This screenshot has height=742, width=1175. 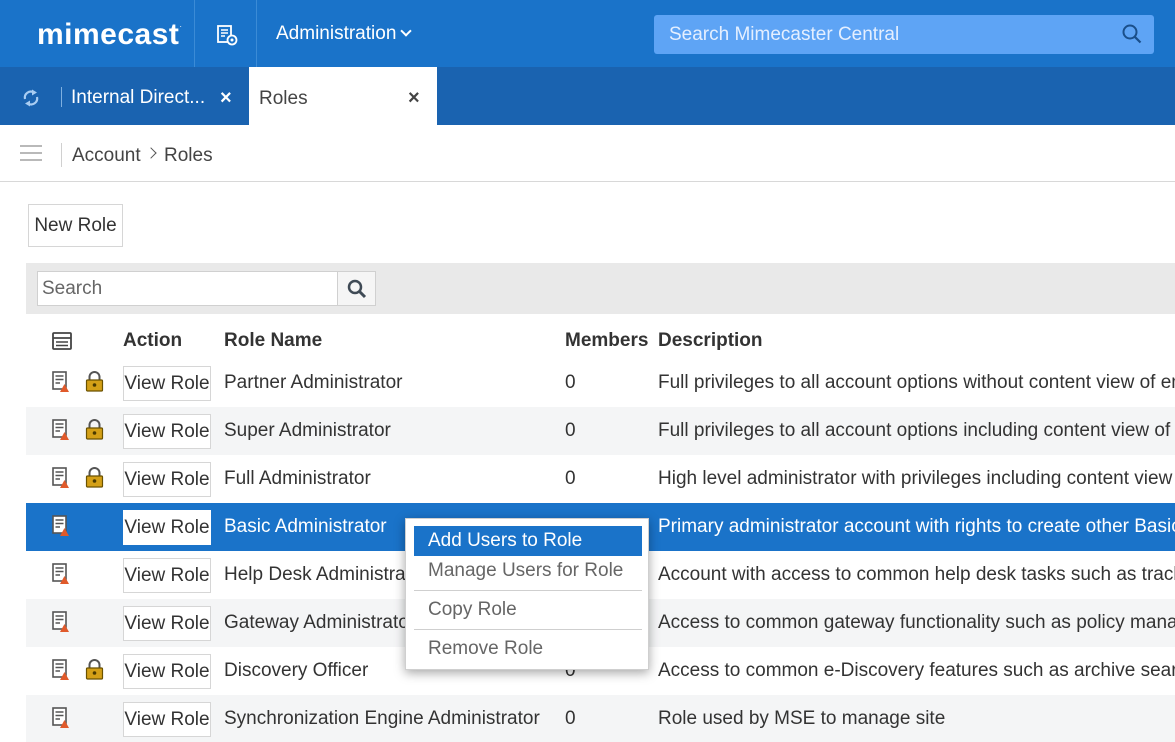 What do you see at coordinates (587, 96) in the screenshot?
I see `tab-bar: Internal Direct... × Roles ×` at bounding box center [587, 96].